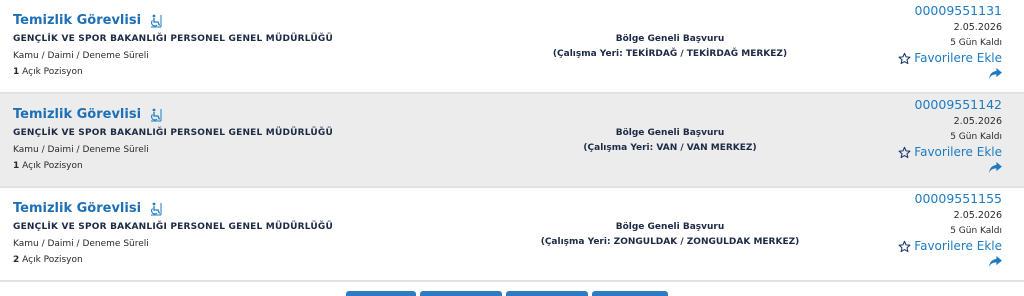 This screenshot has height=296, width=1024. Describe the element at coordinates (16, 260) in the screenshot. I see `open-positions-count: 2` at that location.